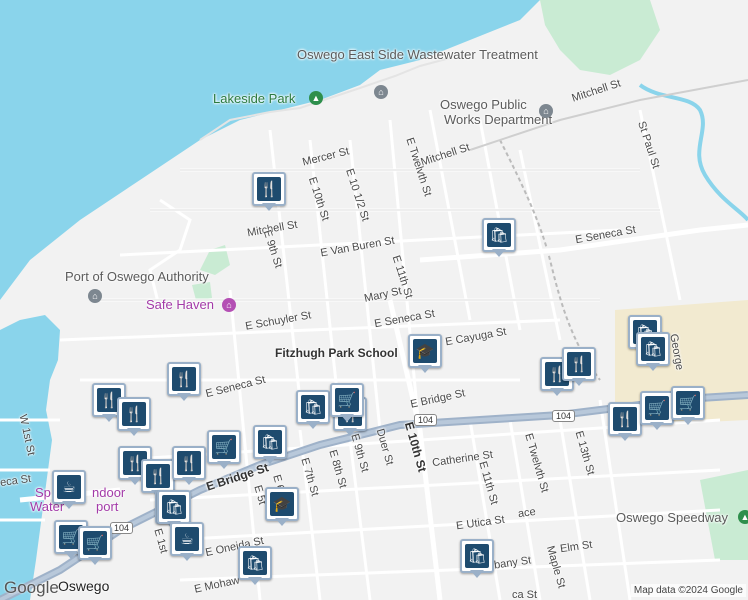 This screenshot has width=748, height=600. What do you see at coordinates (743, 517) in the screenshot?
I see `speedway-icon: ▲` at bounding box center [743, 517].